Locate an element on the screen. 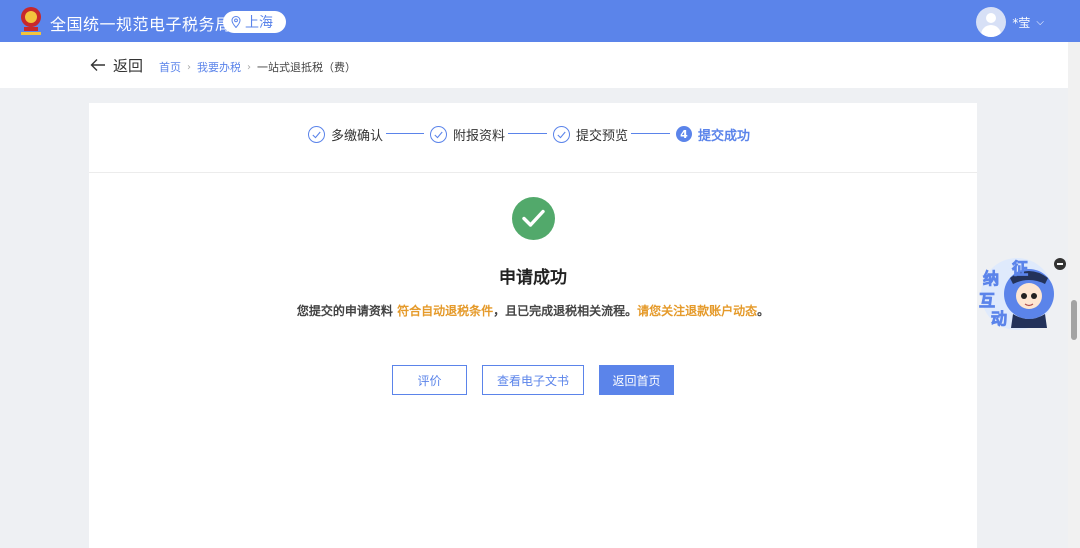 This screenshot has width=1080, height=548. message-text: 。 is located at coordinates (763, 311).